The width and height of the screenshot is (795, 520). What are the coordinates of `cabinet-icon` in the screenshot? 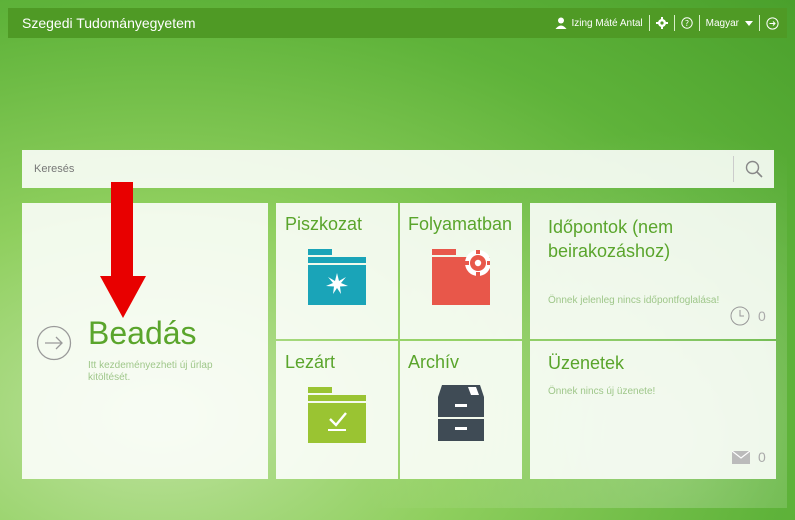 It's located at (461, 413).